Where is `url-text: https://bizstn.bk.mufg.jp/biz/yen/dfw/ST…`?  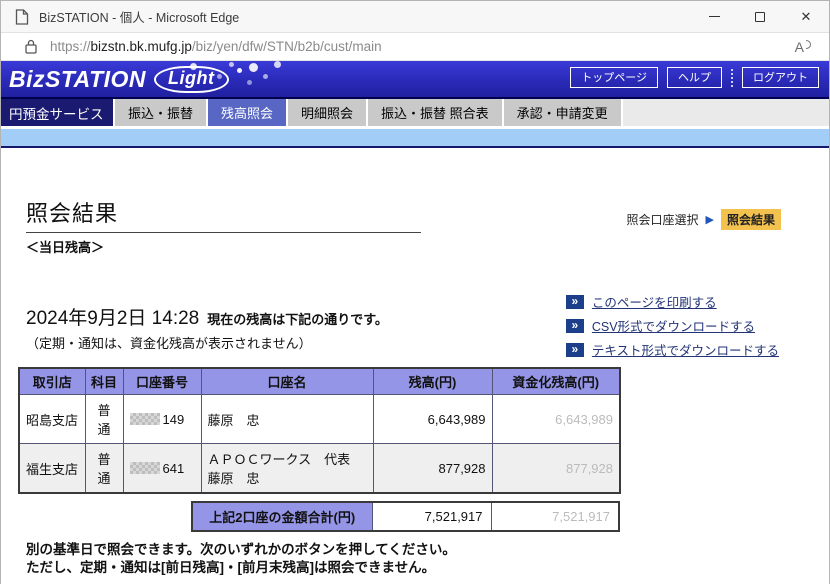
url-text: https://bizstn.bk.mufg.jp/biz/yen/dfw/ST… is located at coordinates (216, 46).